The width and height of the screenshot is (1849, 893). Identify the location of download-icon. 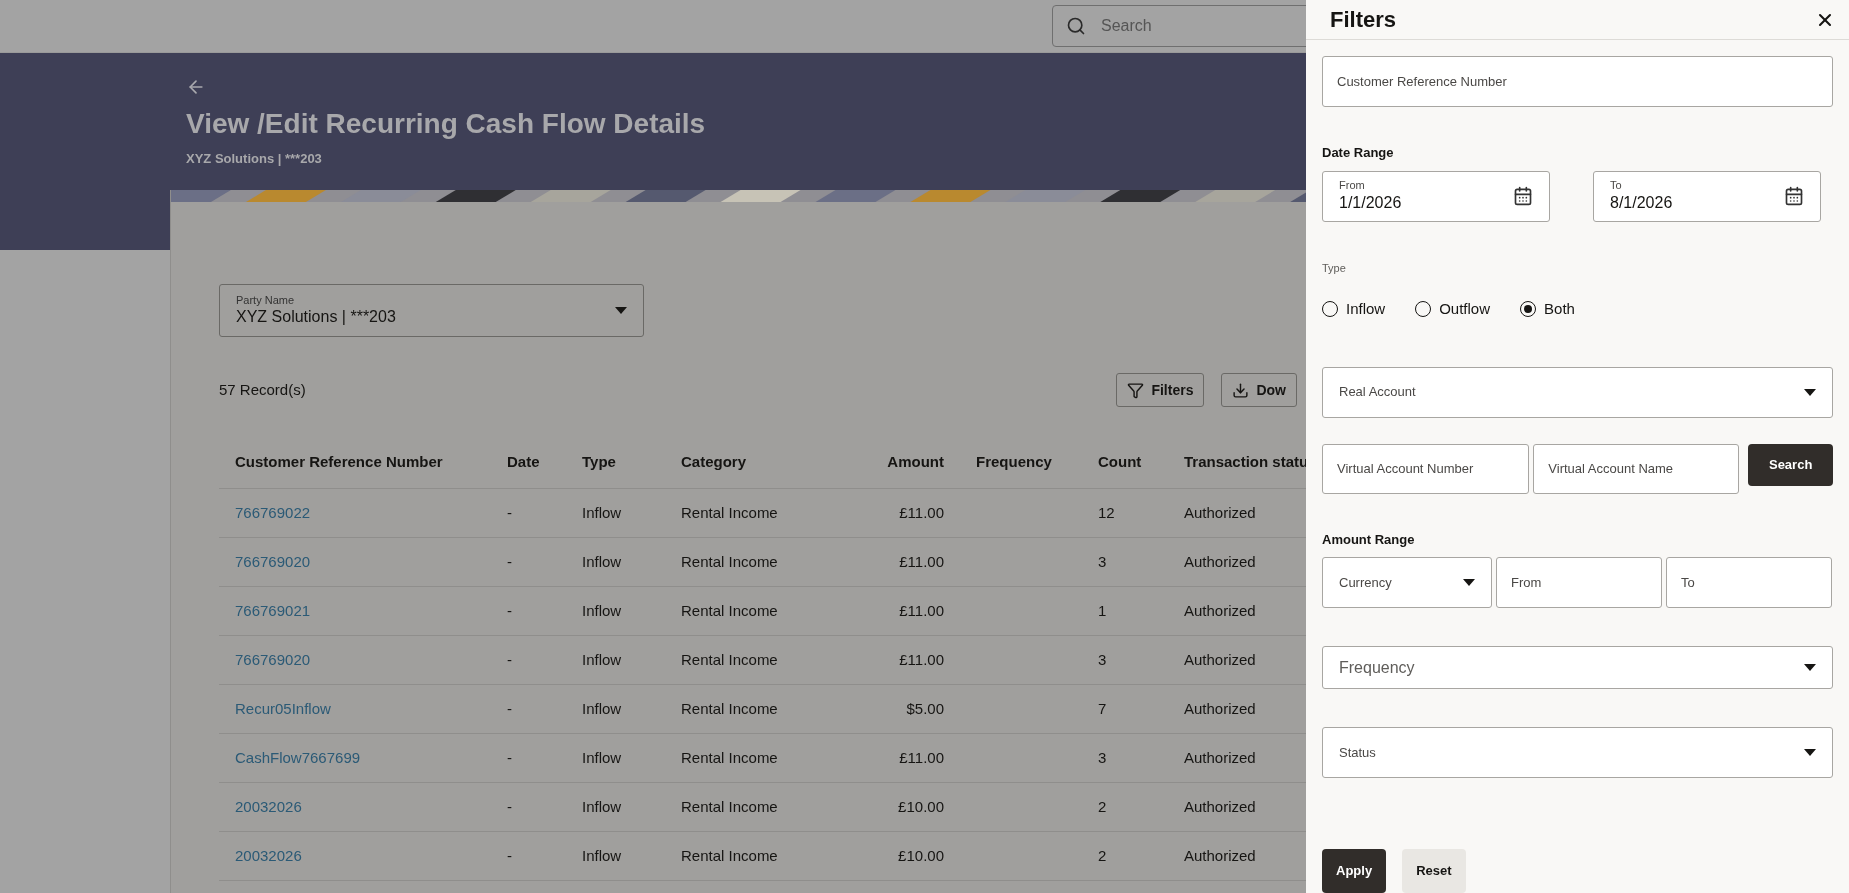
(1241, 390).